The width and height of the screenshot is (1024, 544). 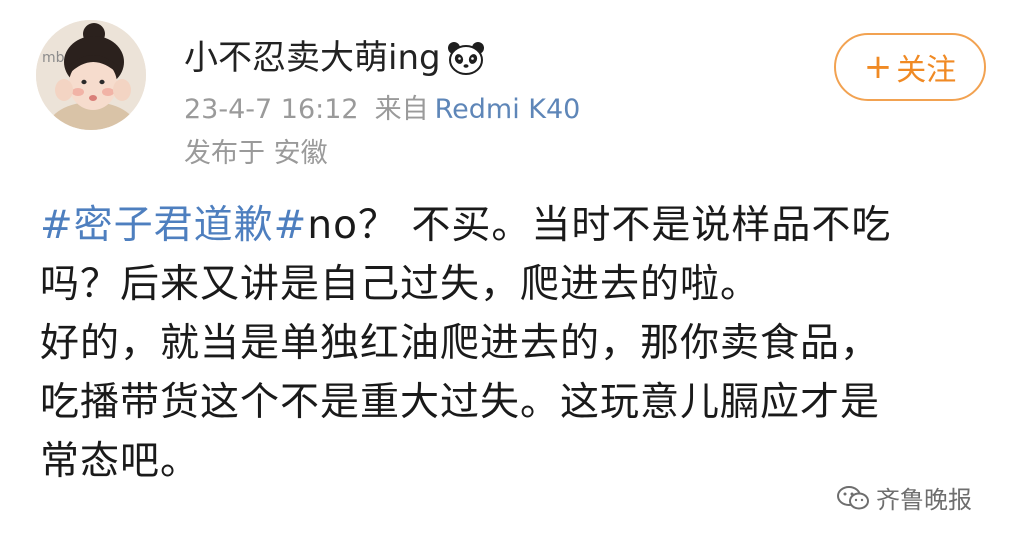 I want to click on username-text: 小不忍卖大萌ing, so click(x=312, y=58).